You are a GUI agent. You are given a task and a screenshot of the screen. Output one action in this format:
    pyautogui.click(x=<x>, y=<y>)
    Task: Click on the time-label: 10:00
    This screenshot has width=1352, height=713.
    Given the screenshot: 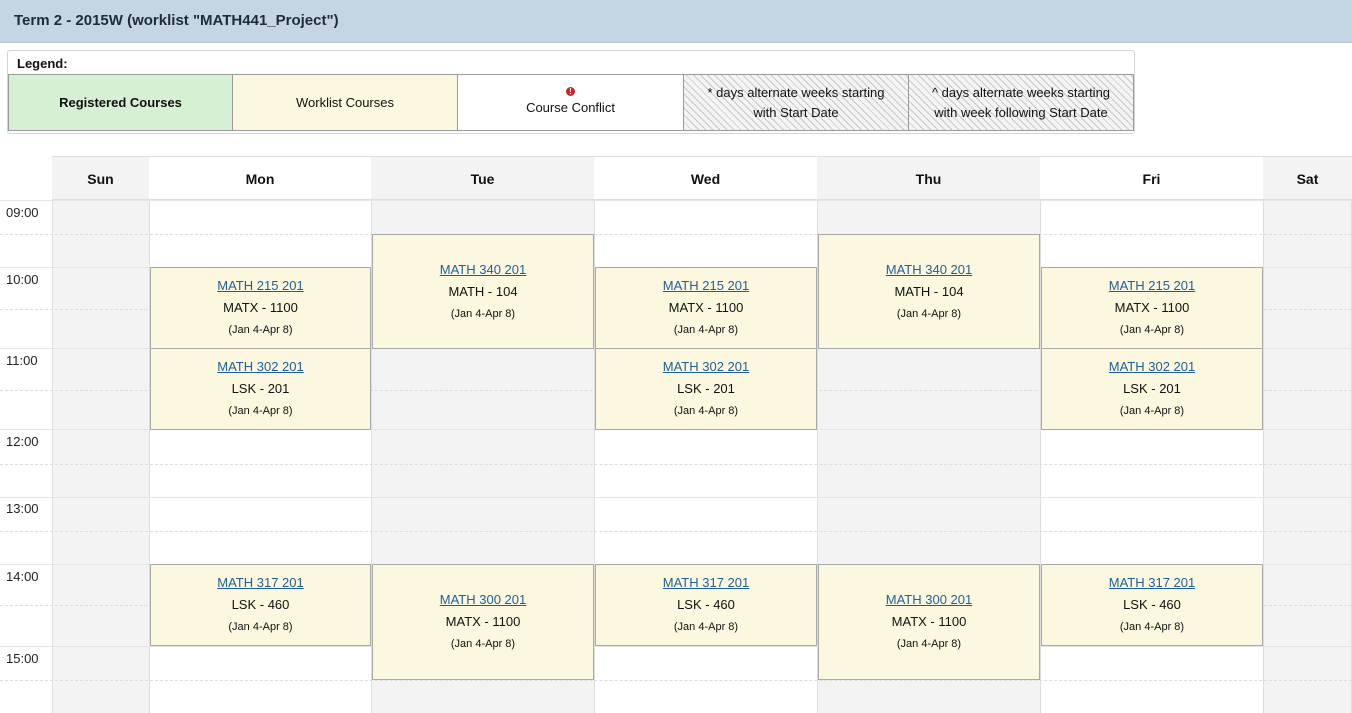 What is the action you would take?
    pyautogui.click(x=22, y=279)
    